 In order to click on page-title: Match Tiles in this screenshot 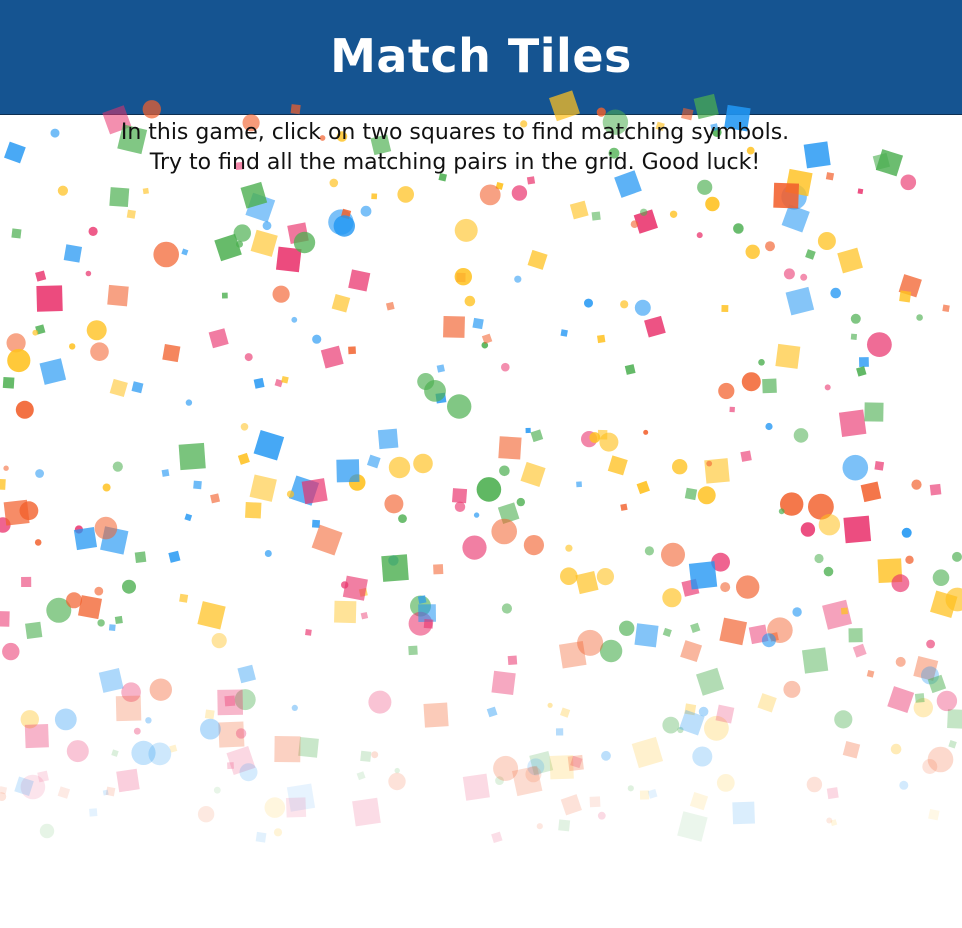, I will do `click(481, 56)`.